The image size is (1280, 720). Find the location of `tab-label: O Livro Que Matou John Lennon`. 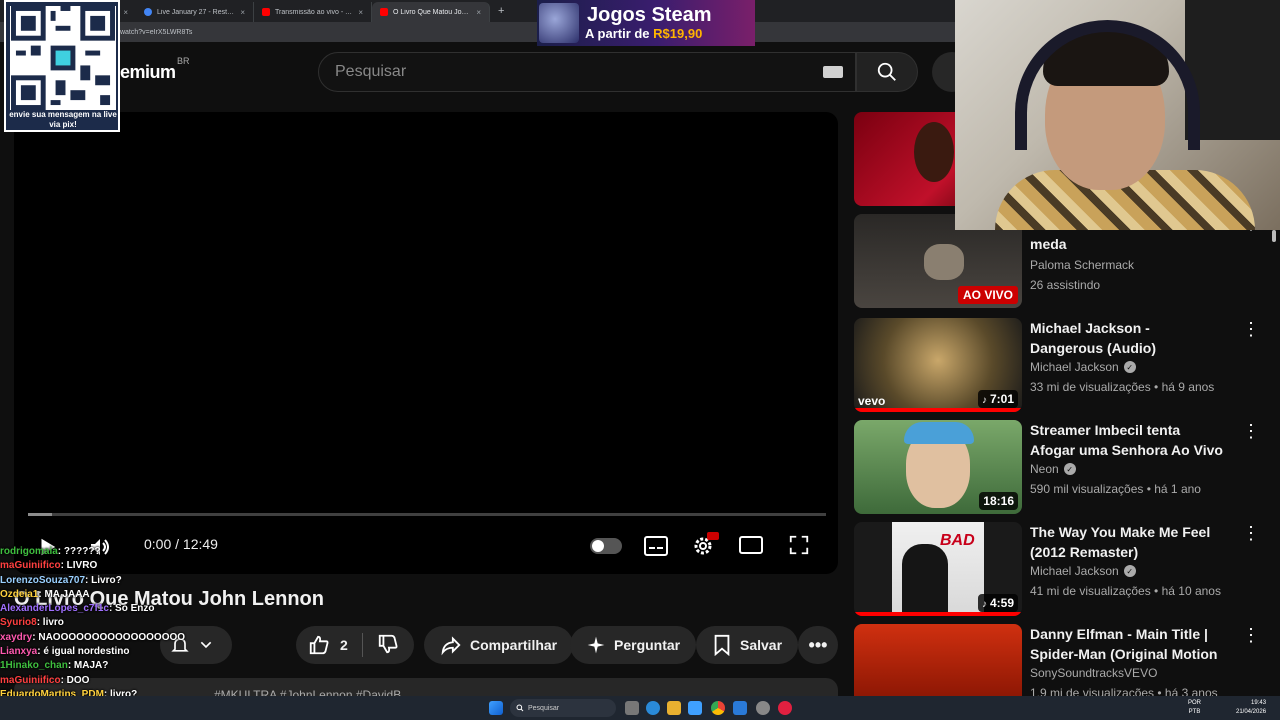

tab-label: O Livro Que Matou John Lennon is located at coordinates (432, 12).